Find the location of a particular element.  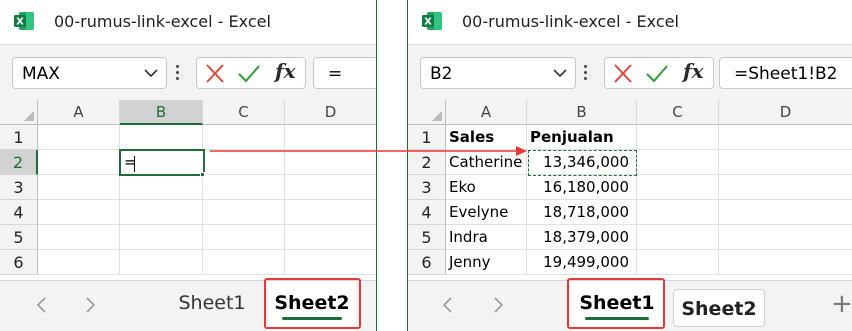

cell-b6: 19,499,000 is located at coordinates (582, 262).